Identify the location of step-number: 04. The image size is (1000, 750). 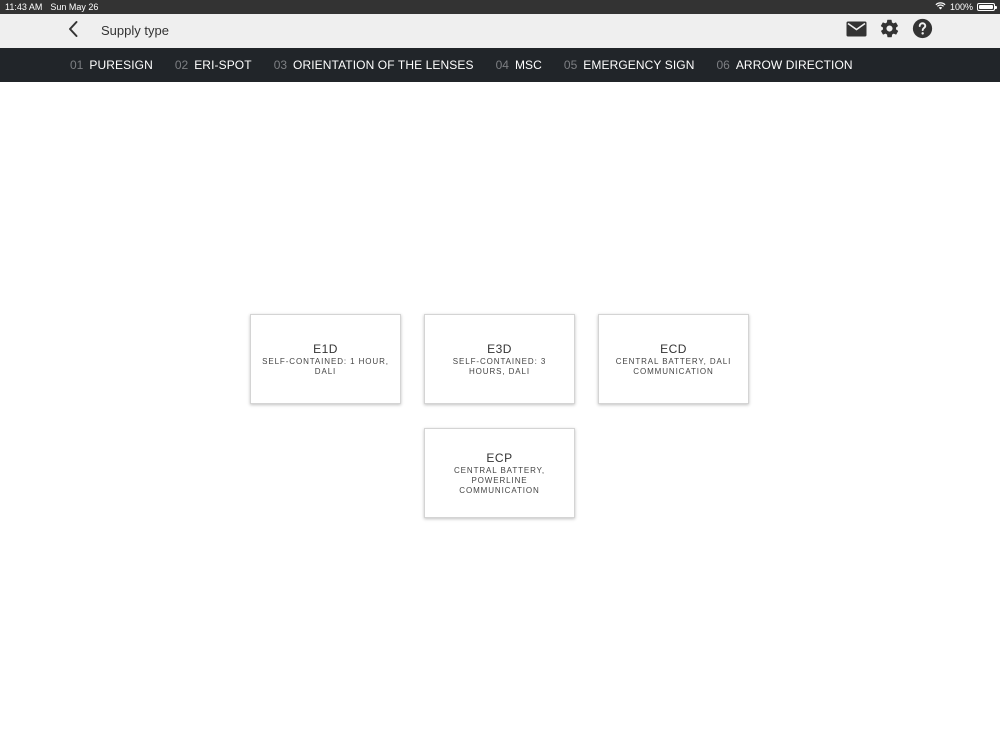
(502, 65).